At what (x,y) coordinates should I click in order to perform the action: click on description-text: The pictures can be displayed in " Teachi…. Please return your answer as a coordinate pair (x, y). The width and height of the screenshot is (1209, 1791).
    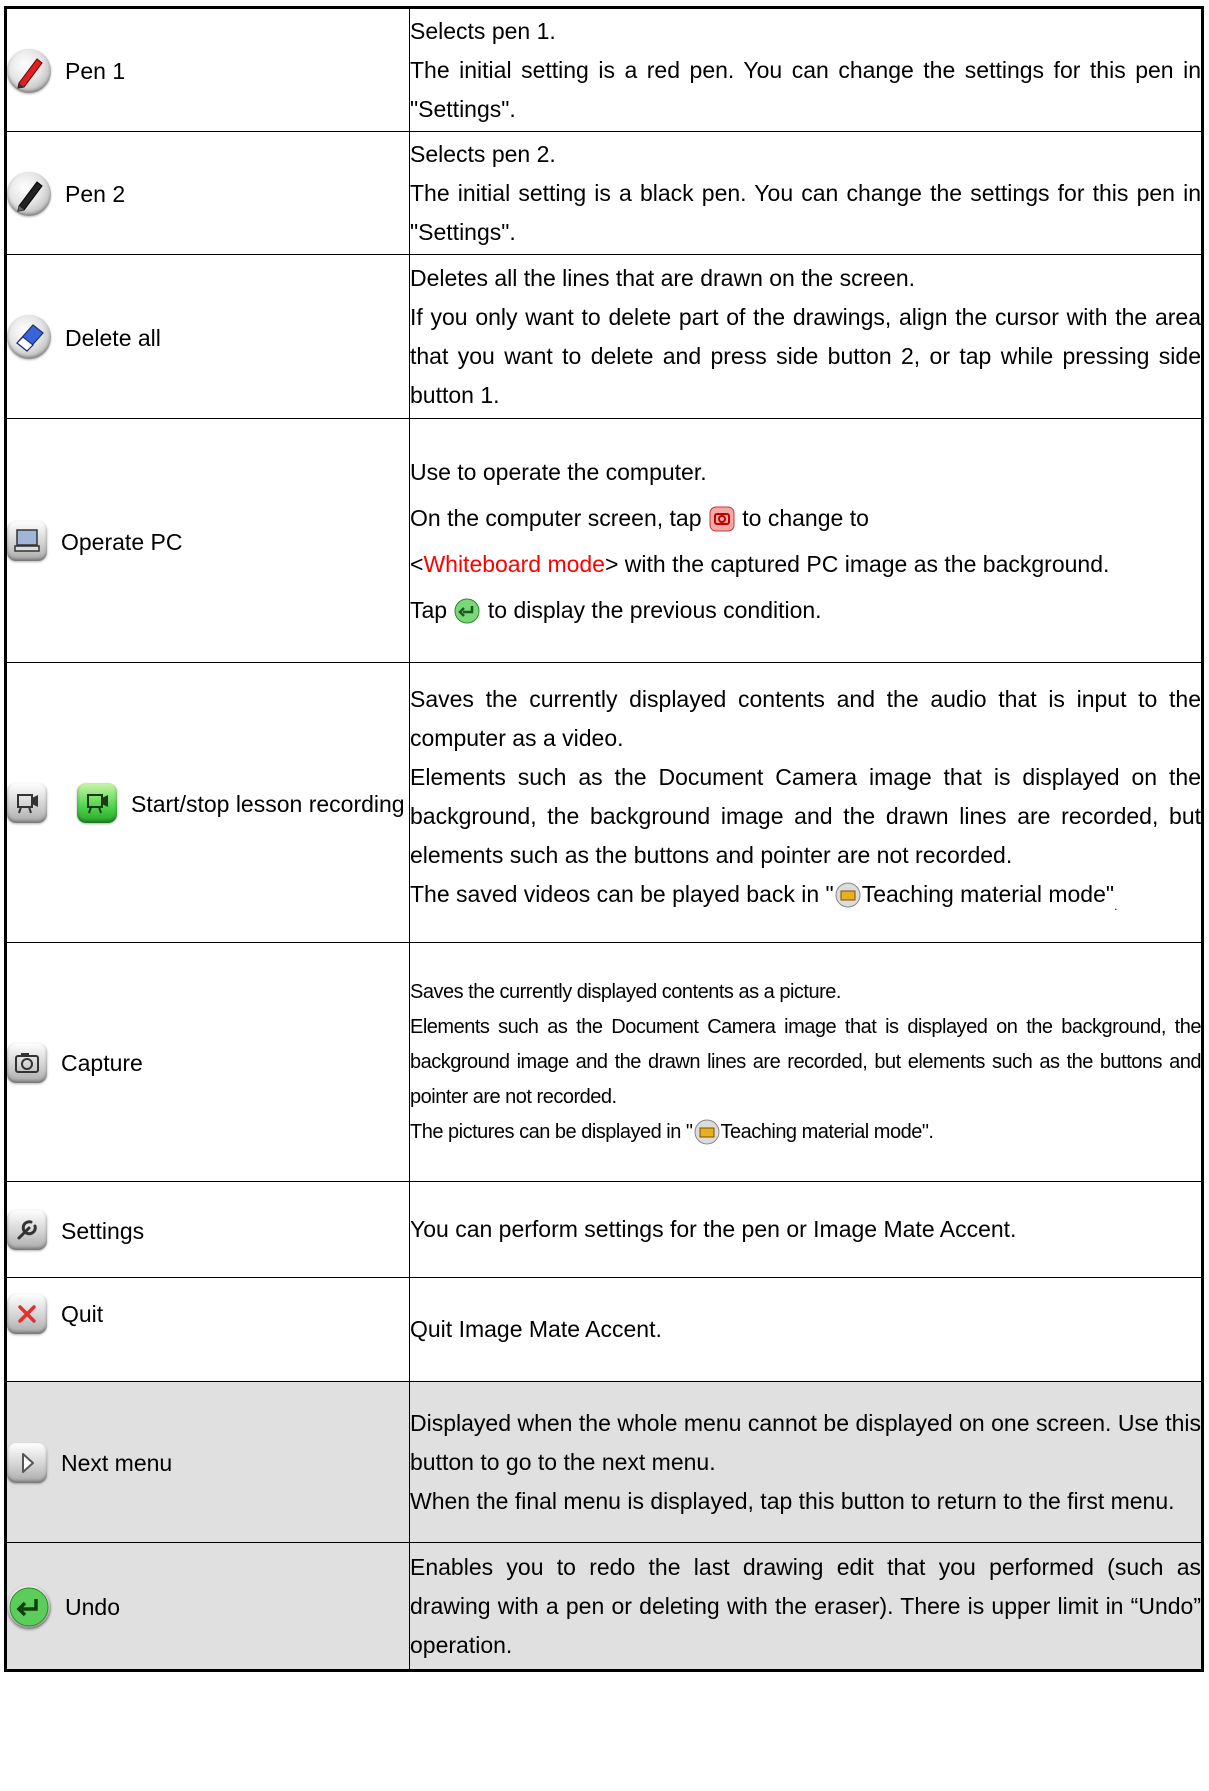
    Looking at the image, I should click on (805, 1132).